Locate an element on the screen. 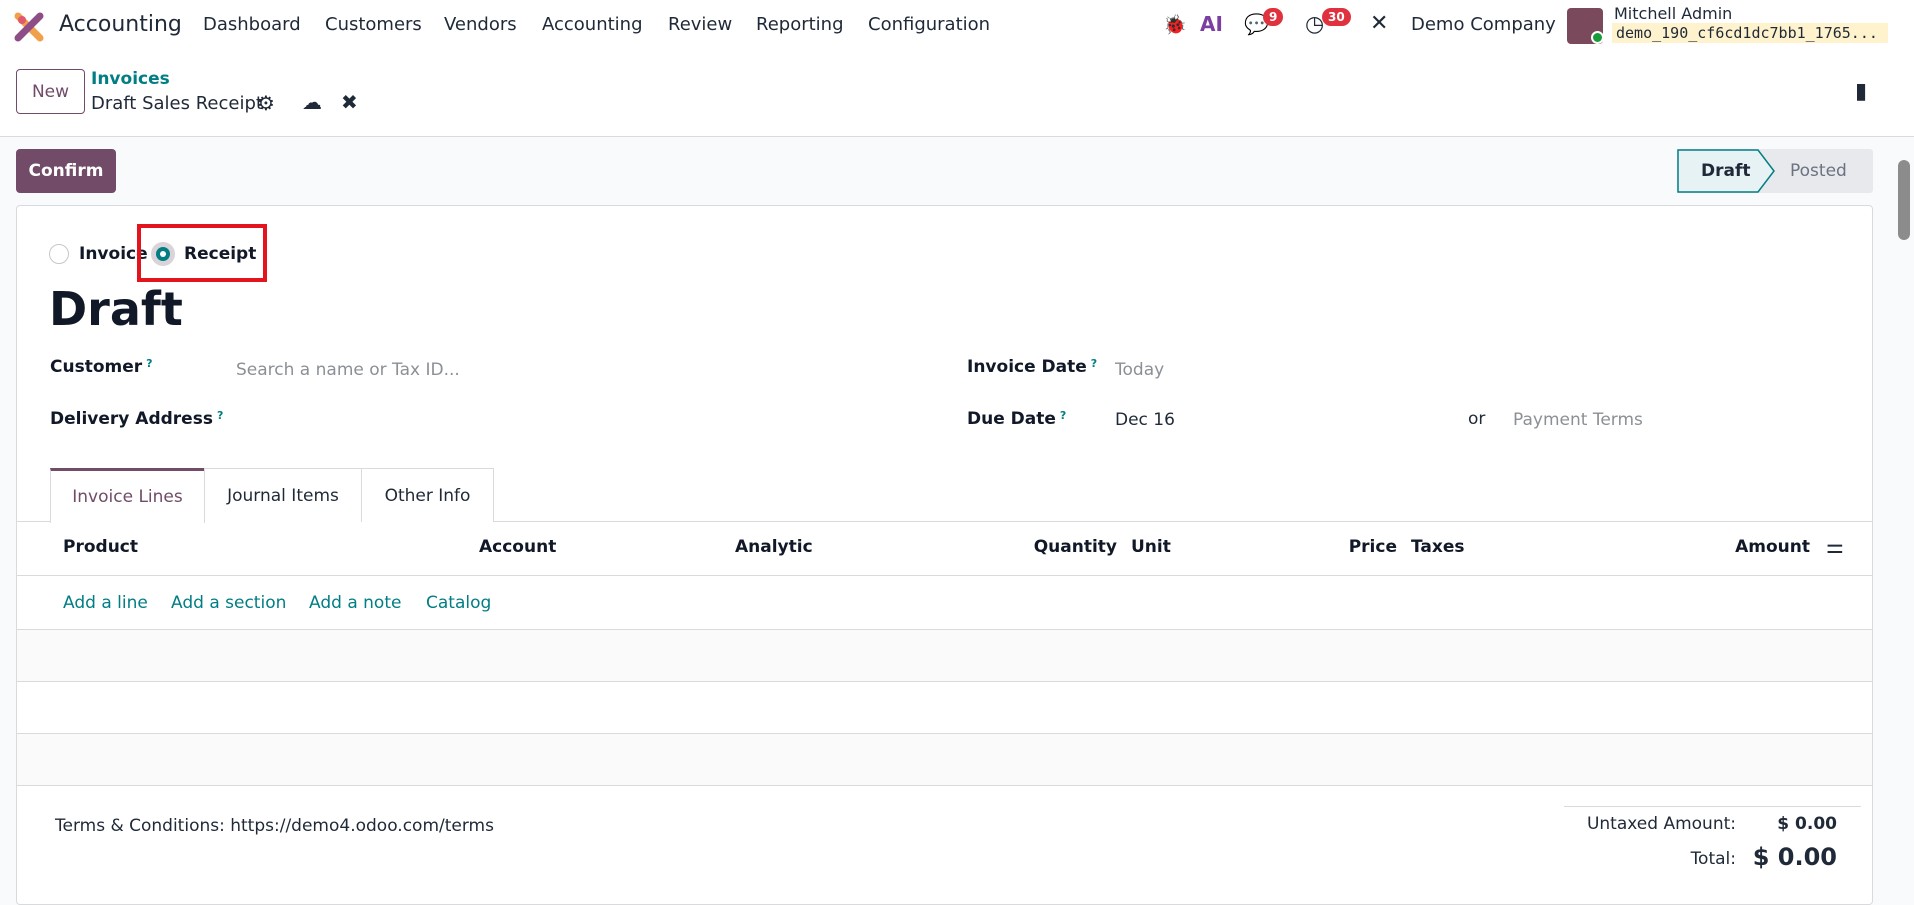  status-posted: Posted is located at coordinates (1818, 171).